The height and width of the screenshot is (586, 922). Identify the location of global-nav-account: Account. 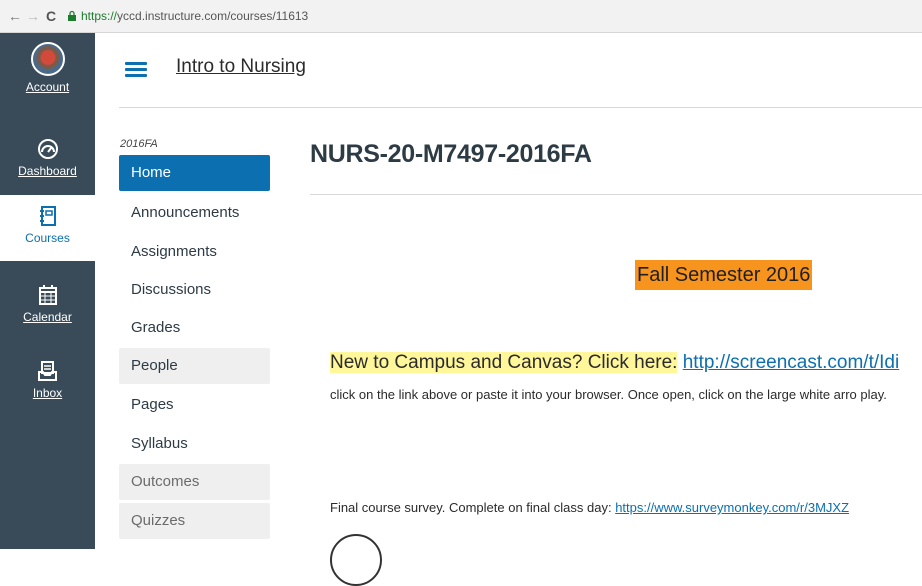
(47, 68).